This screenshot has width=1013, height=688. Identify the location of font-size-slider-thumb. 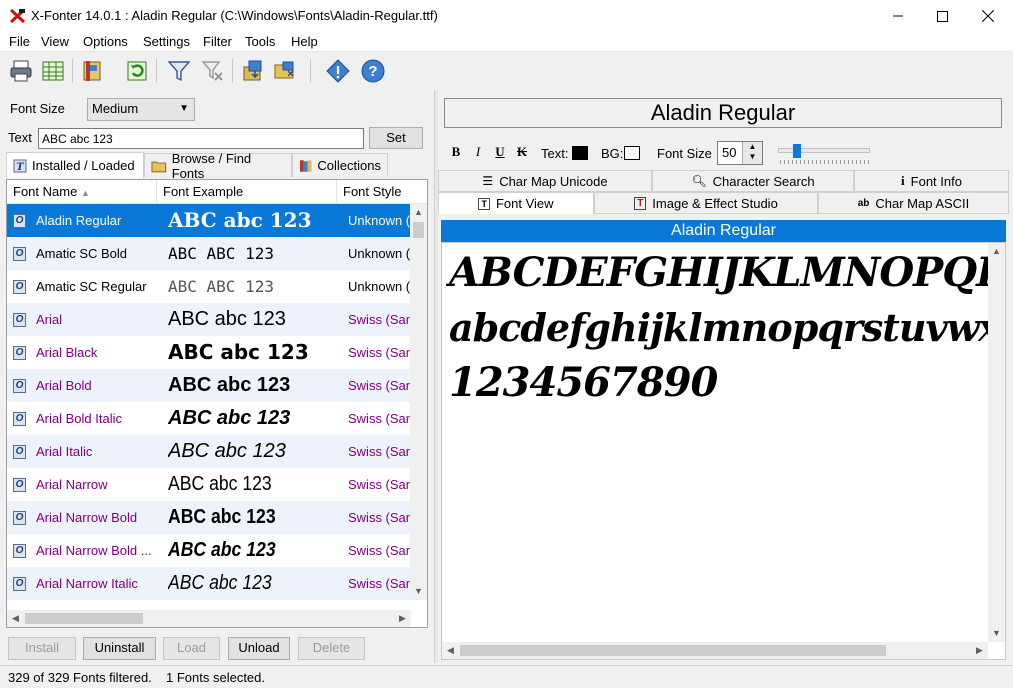
(797, 151).